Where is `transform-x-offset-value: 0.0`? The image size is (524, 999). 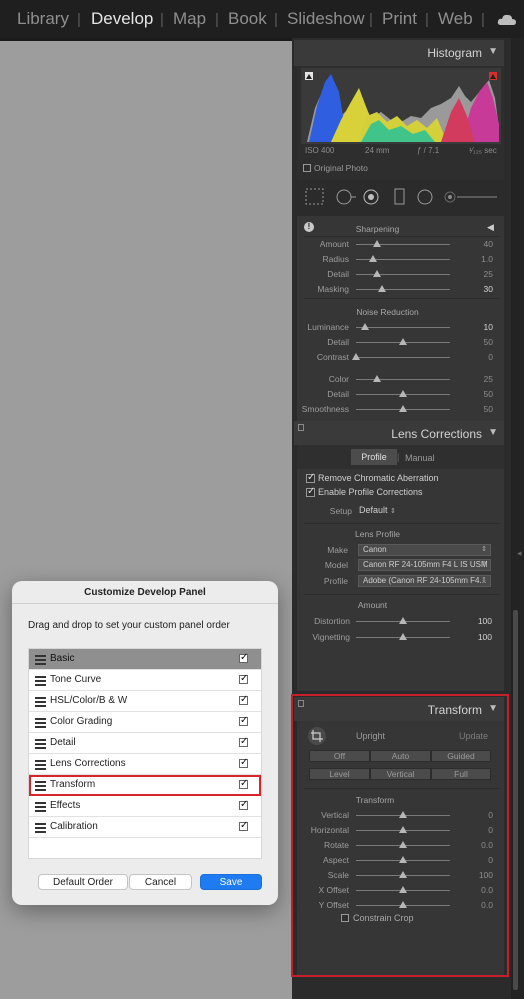
transform-x-offset-value: 0.0 is located at coordinates (478, 890).